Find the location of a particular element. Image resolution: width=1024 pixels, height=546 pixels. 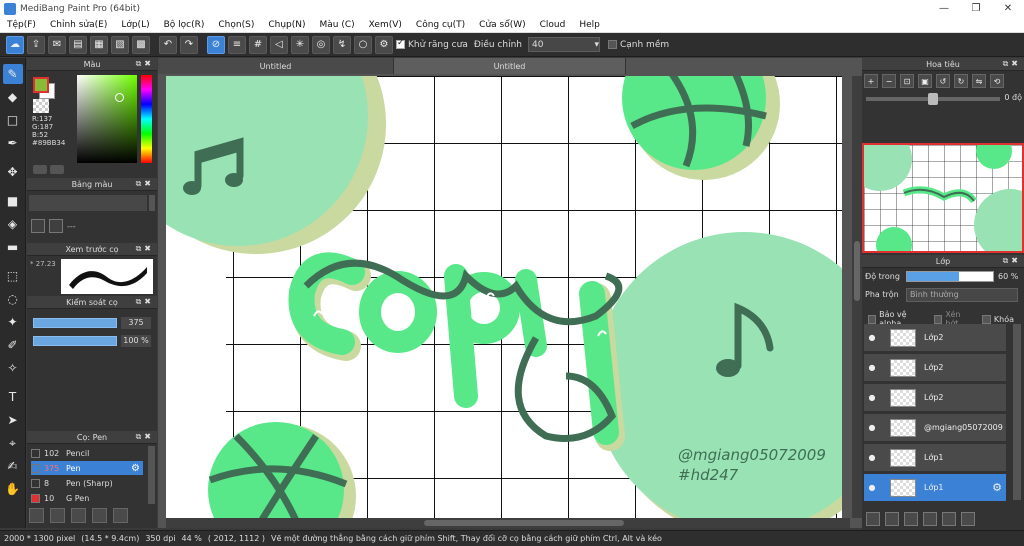

rect-tool-icon: □ is located at coordinates (13, 120).